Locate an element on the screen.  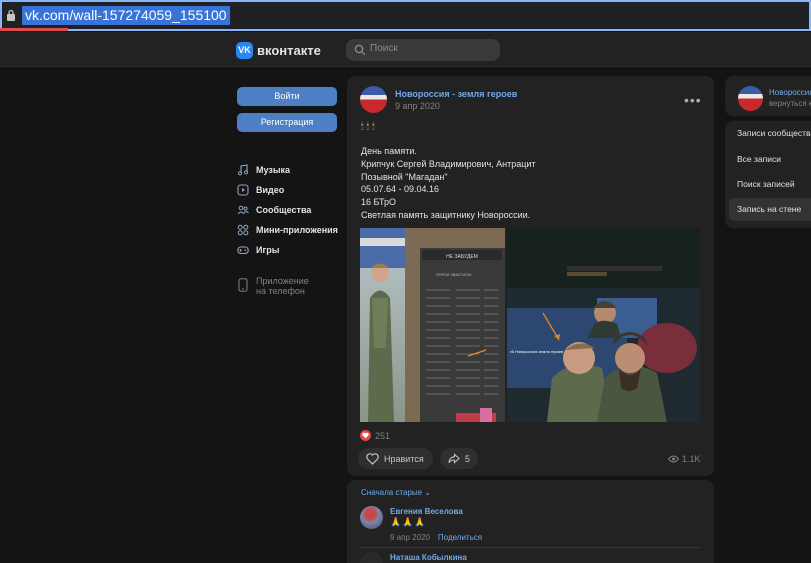
login-button: Войти is located at coordinates (287, 96).